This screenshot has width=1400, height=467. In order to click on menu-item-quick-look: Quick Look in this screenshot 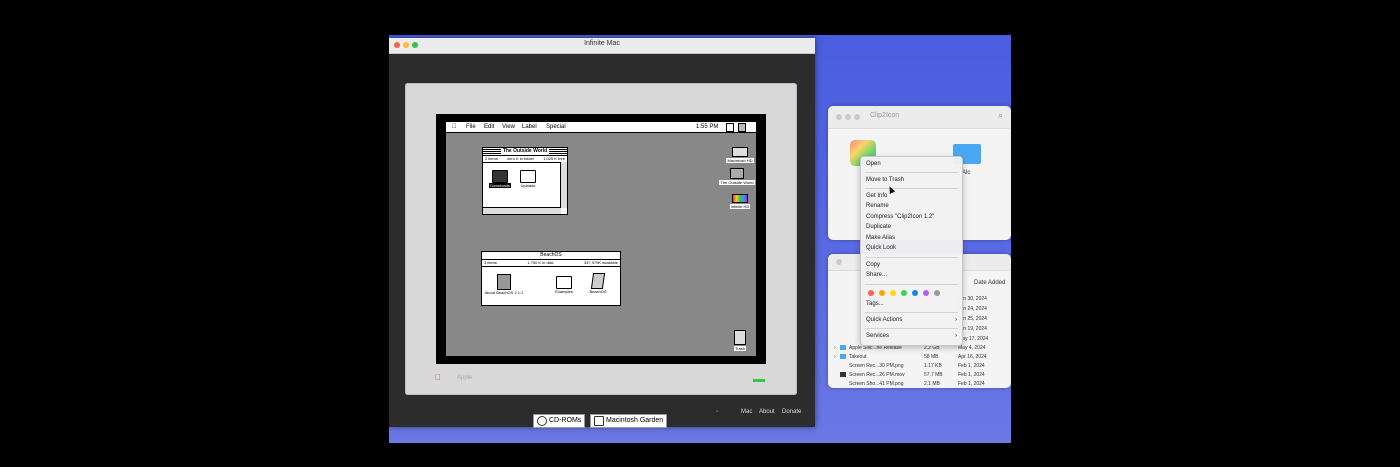, I will do `click(881, 248)`.